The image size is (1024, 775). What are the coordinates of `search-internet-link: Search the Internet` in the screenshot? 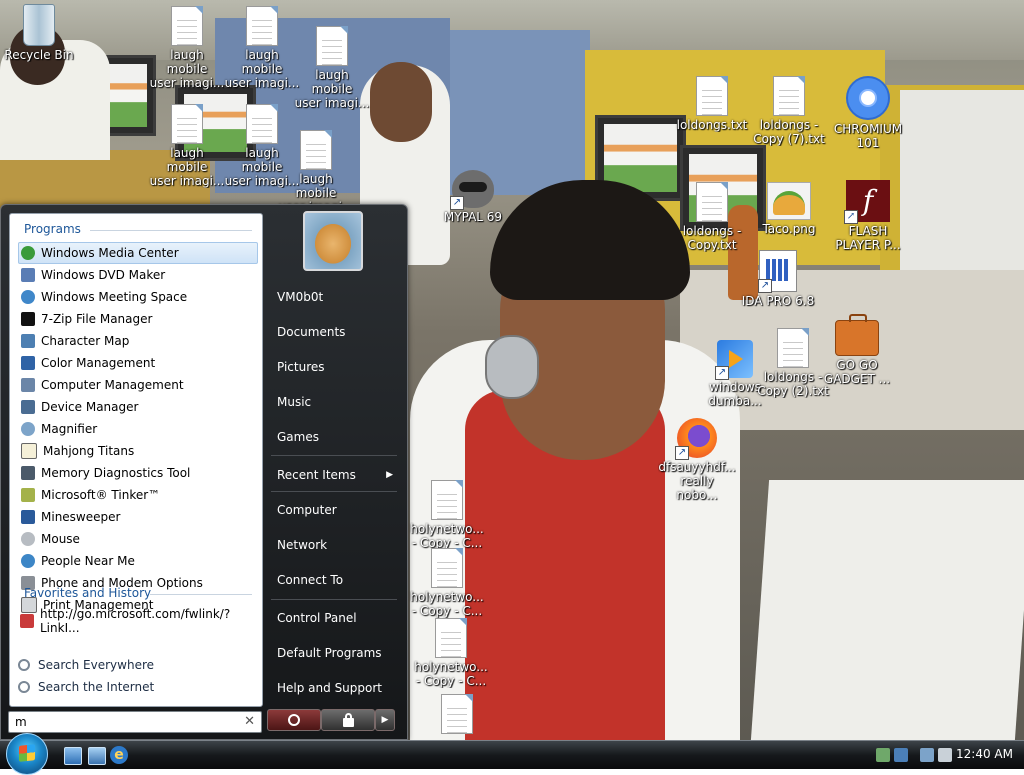 It's located at (86, 687).